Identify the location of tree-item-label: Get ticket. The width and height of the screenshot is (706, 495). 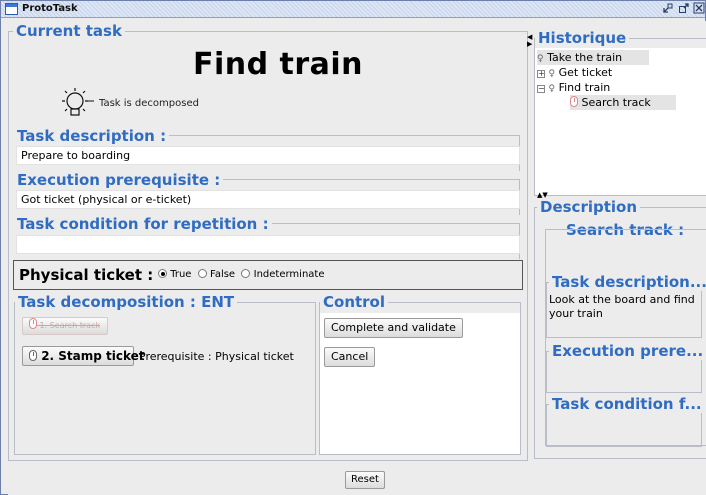
(585, 72).